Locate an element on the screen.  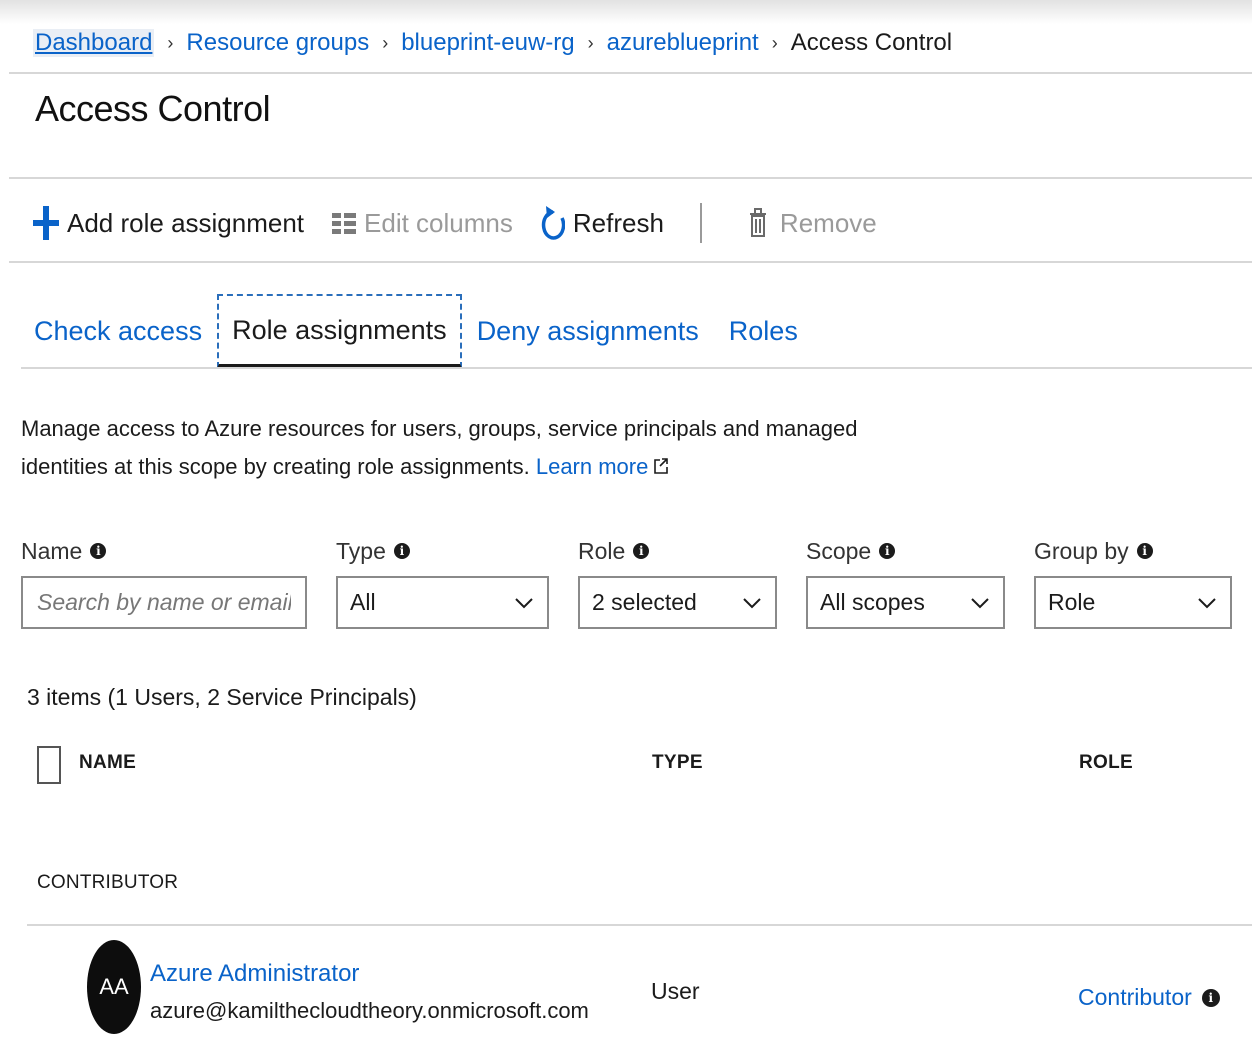
item-count: 3 items (1 Users, 2 Service Principals) is located at coordinates (222, 697).